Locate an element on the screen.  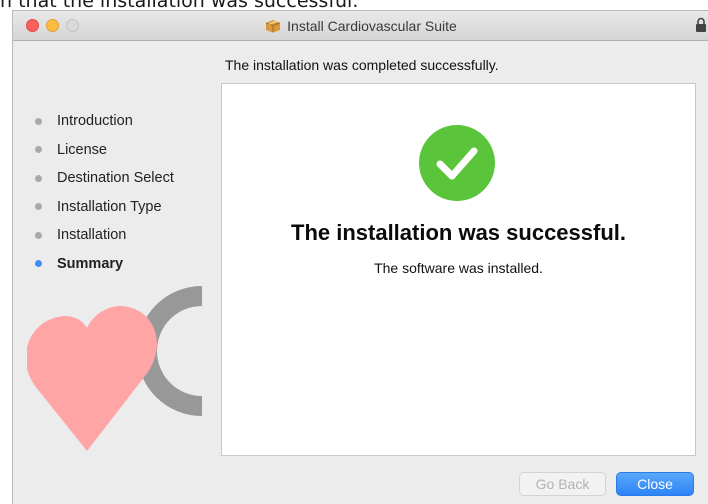
step-destination-select: Destination Select is located at coordinates (99, 178).